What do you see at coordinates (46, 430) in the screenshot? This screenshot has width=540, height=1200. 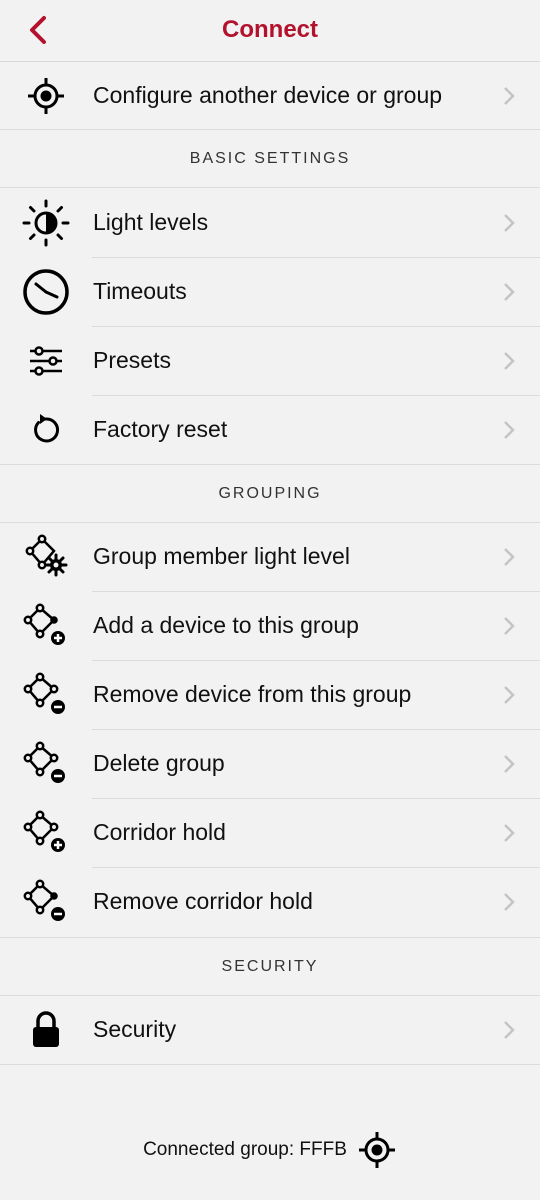 I see `reset-icon` at bounding box center [46, 430].